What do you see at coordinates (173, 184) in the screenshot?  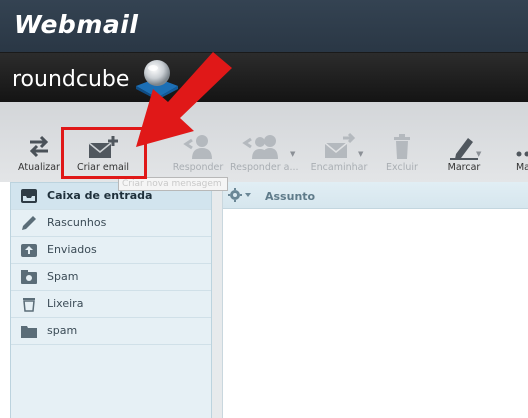 I see `compose-tooltip: Criar nova mensagem` at bounding box center [173, 184].